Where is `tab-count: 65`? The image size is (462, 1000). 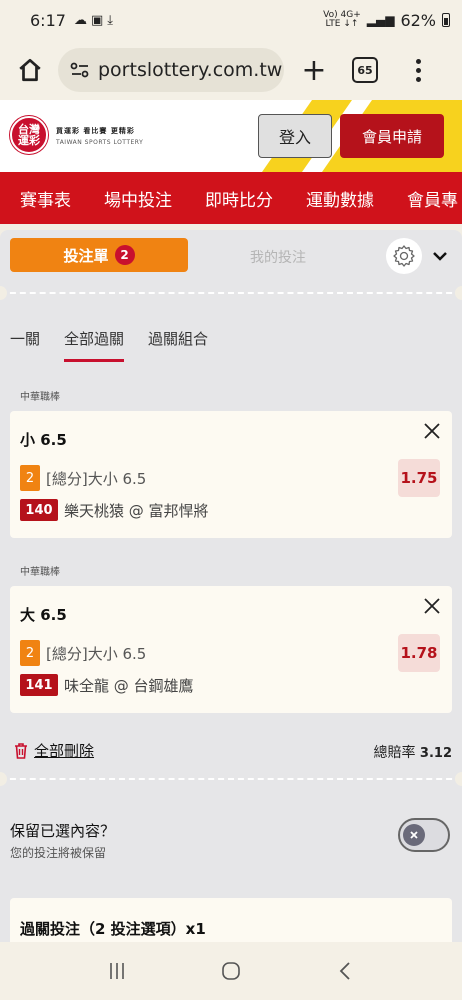
tab-count: 65 is located at coordinates (365, 70).